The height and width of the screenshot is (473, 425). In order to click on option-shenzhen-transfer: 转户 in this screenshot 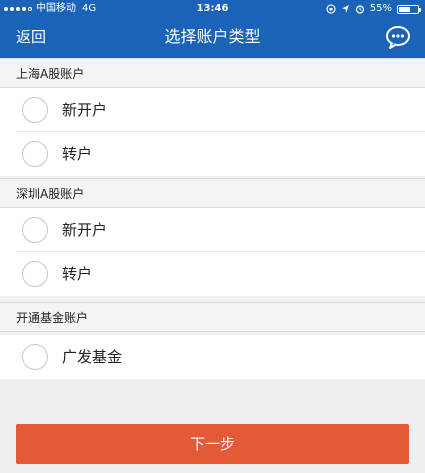, I will do `click(212, 274)`.